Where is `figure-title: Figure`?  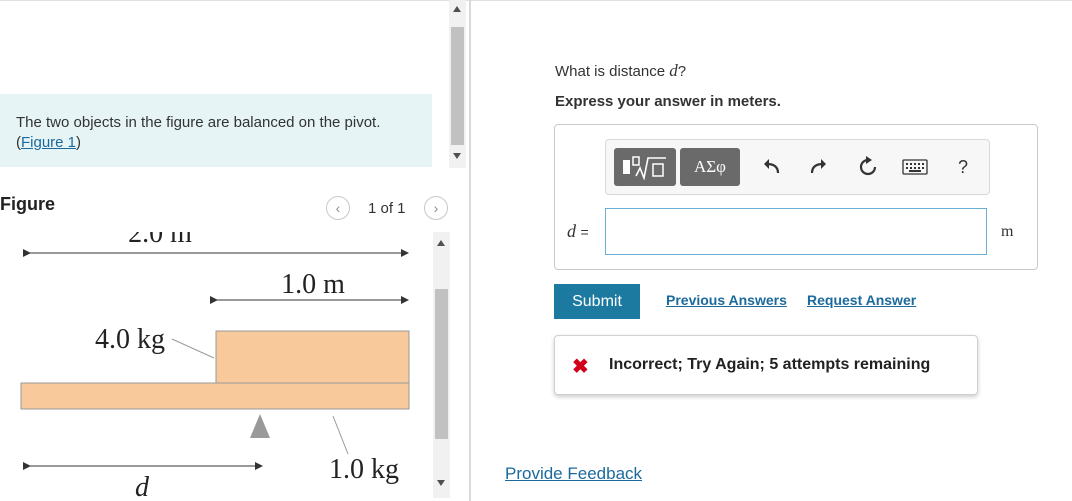
figure-title: Figure is located at coordinates (28, 204).